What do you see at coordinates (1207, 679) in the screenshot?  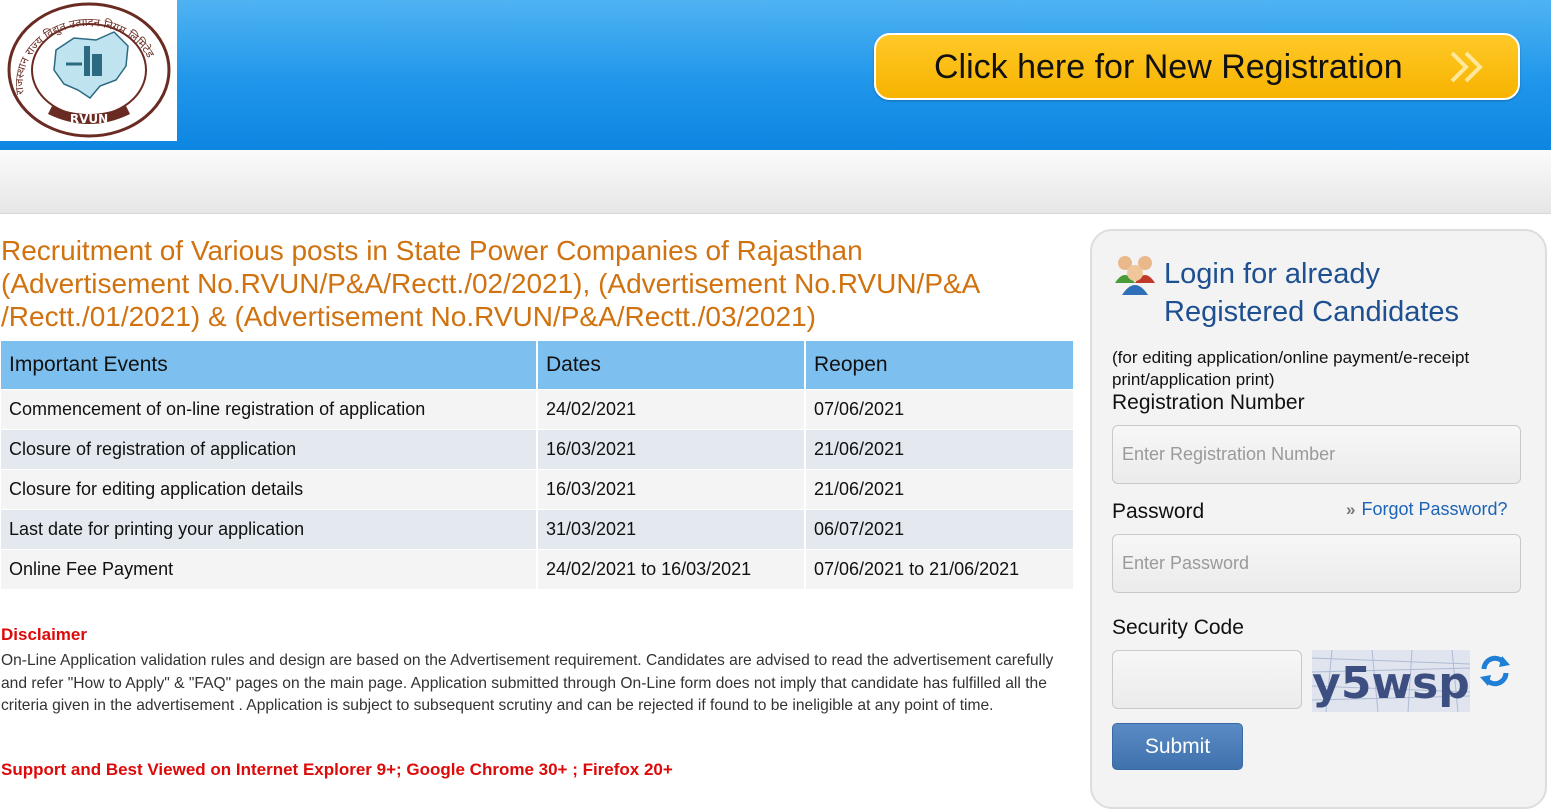 I see `security-code-input` at bounding box center [1207, 679].